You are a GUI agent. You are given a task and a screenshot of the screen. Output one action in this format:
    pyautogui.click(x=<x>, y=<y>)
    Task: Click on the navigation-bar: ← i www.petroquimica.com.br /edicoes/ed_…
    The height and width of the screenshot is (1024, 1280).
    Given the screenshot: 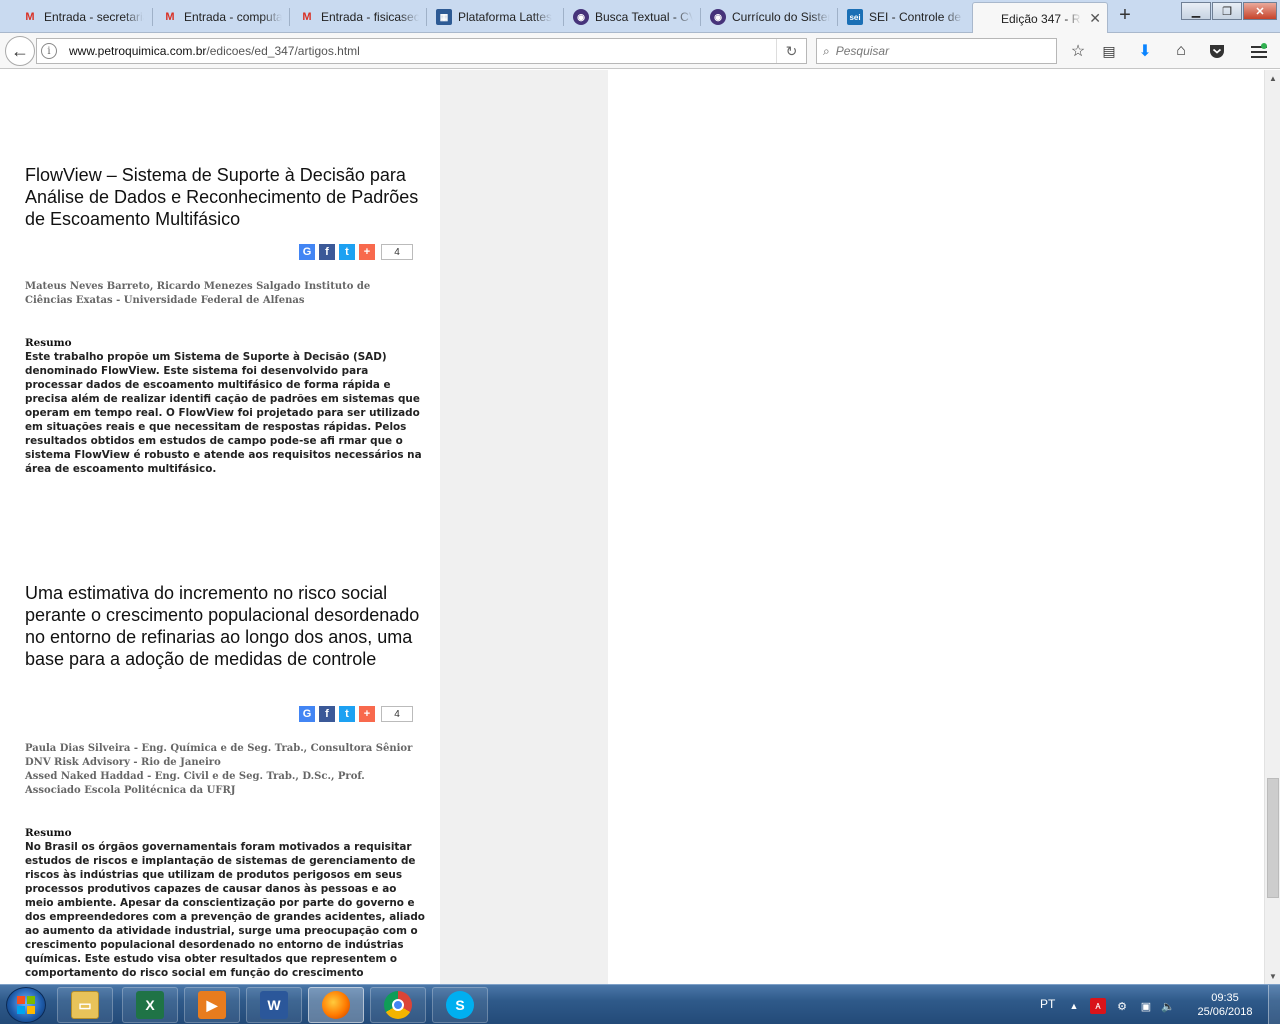 What is the action you would take?
    pyautogui.click(x=640, y=51)
    